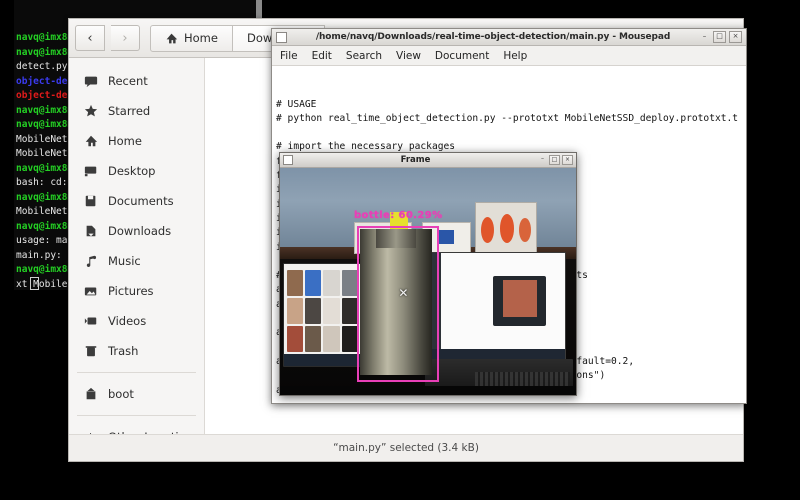 The image size is (800, 500). Describe the element at coordinates (34, 283) in the screenshot. I see `terminal-cursor` at that location.